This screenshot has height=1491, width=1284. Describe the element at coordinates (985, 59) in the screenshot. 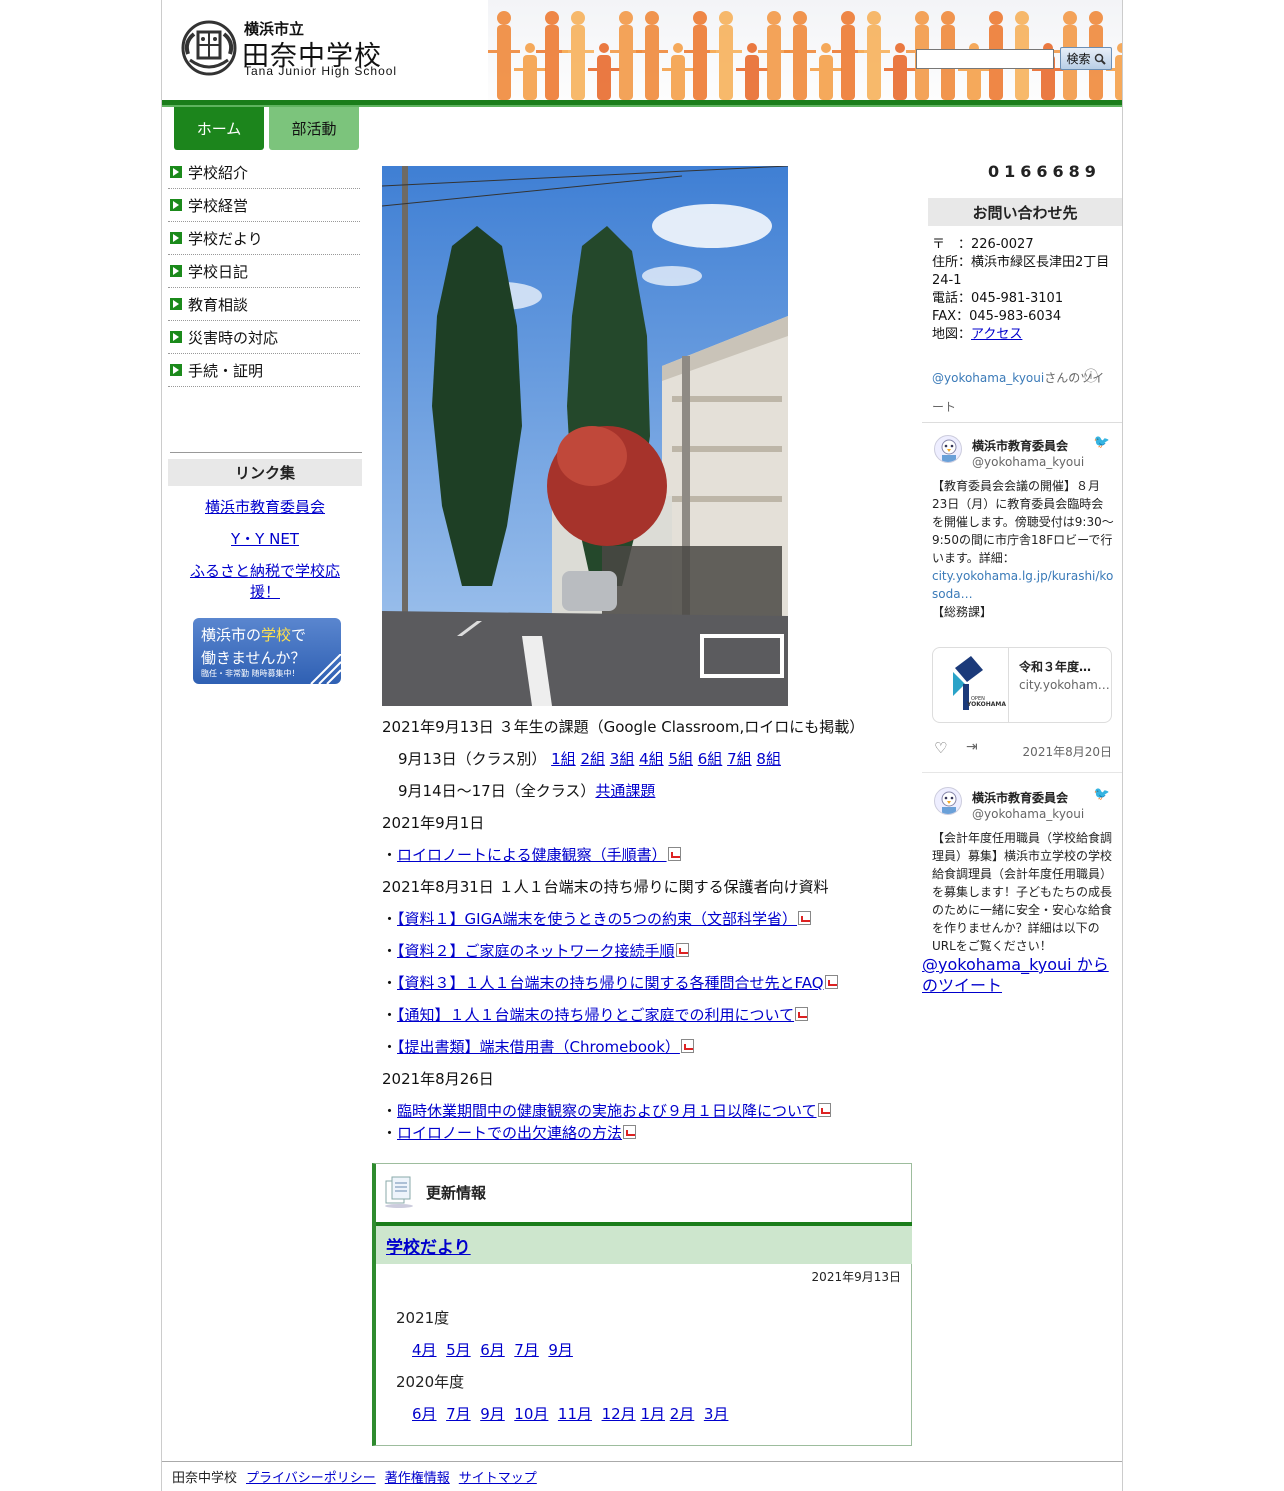

I see `search-input` at that location.